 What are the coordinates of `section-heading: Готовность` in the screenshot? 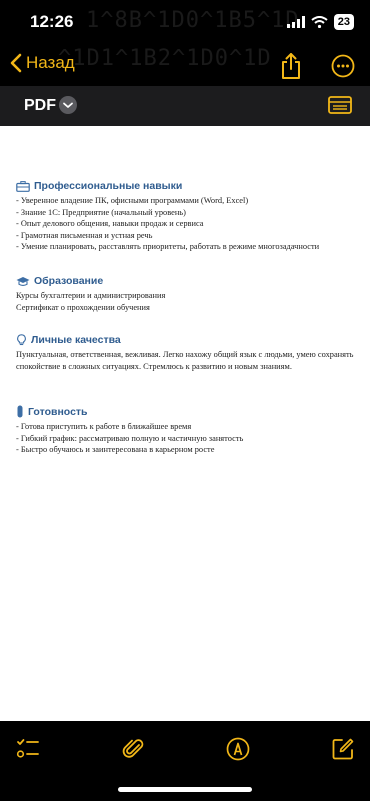 It's located at (188, 411).